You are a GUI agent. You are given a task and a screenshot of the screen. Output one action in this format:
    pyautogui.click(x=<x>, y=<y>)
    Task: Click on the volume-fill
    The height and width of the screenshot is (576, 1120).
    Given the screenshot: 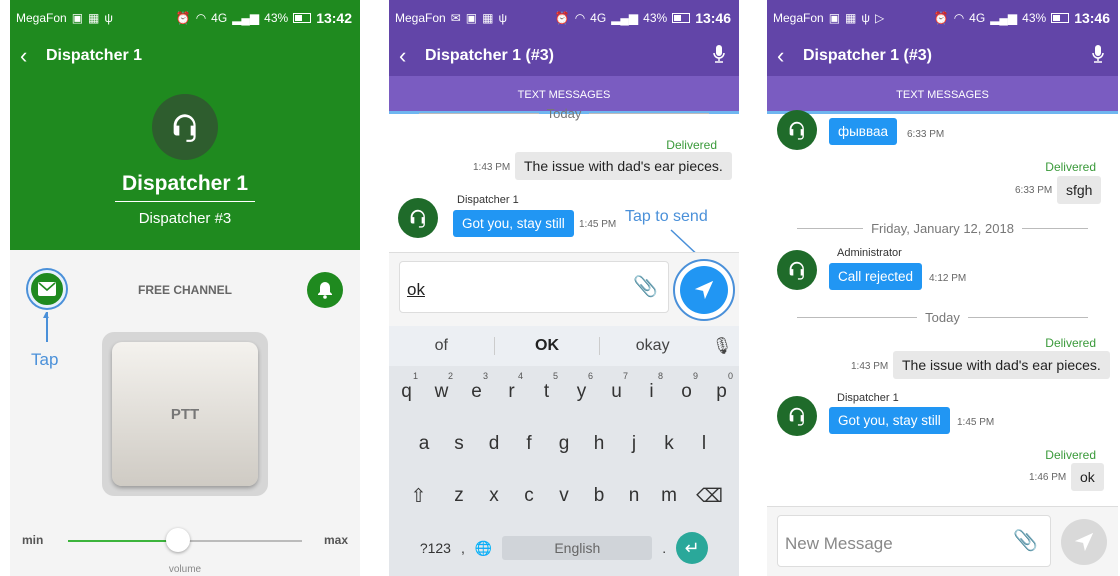 What is the action you would take?
    pyautogui.click(x=123, y=541)
    